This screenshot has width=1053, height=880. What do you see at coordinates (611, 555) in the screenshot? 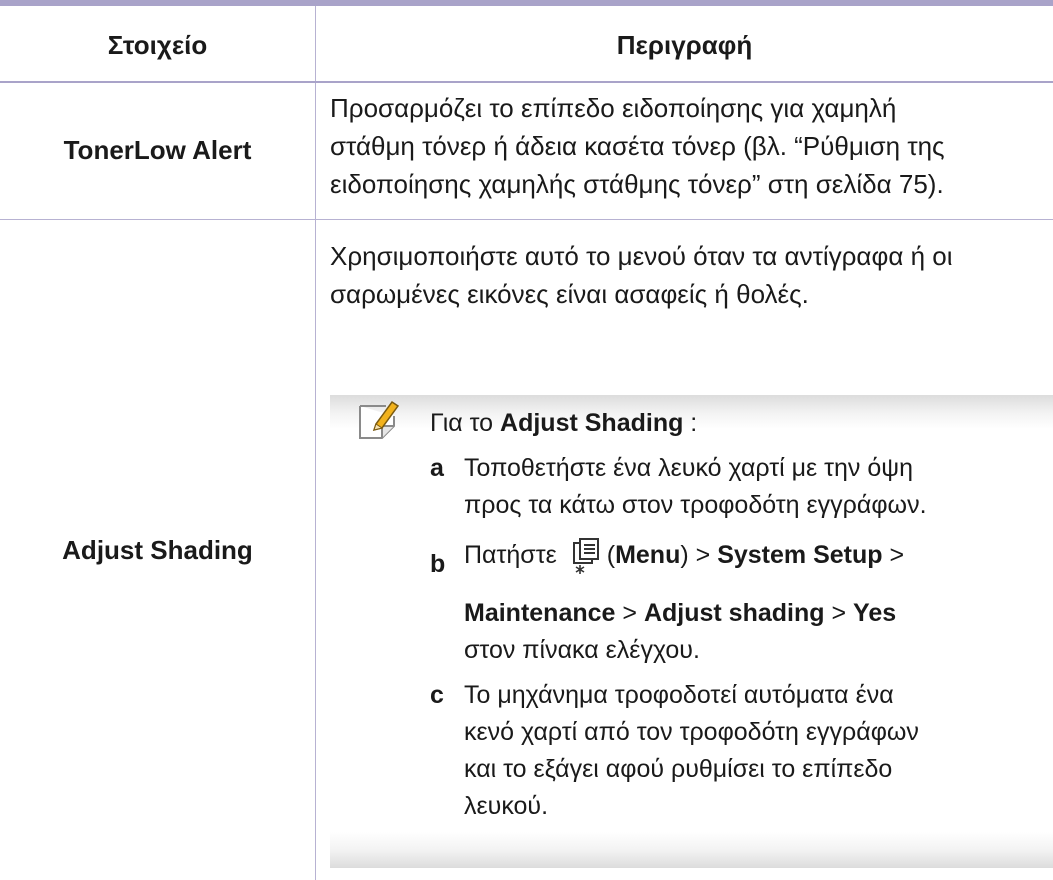
I see `menu-paren-open: (` at bounding box center [611, 555].